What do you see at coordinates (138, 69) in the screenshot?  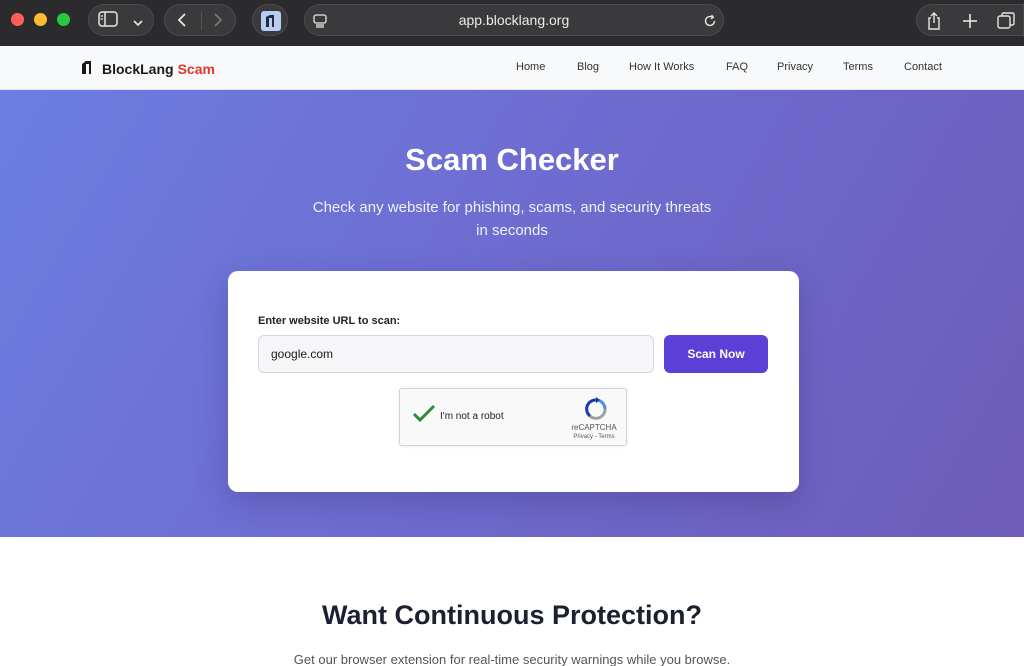 I see `logo-brand-text: BlockLang` at bounding box center [138, 69].